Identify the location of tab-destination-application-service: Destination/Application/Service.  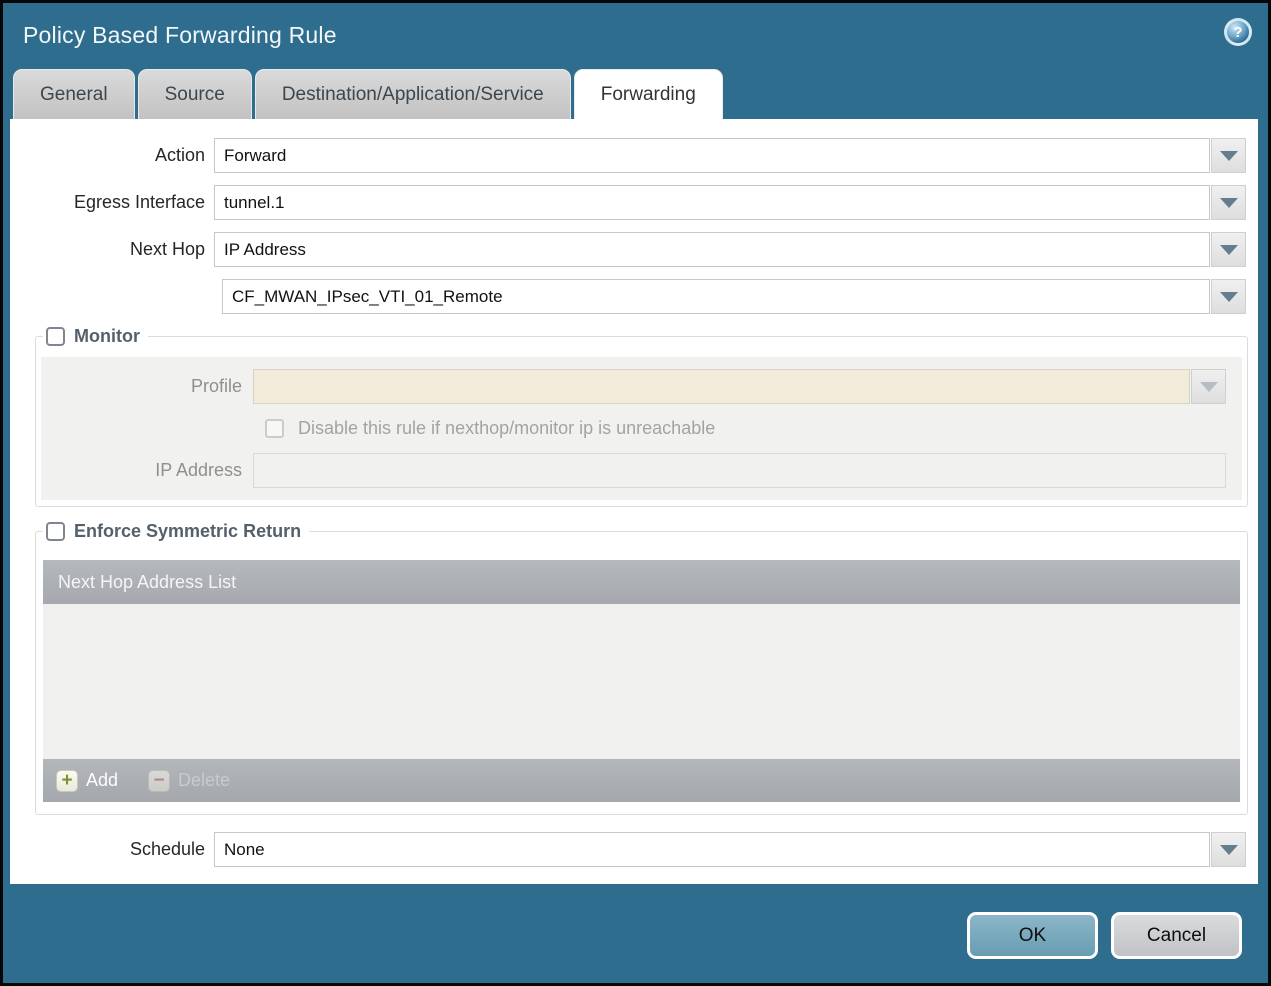
(412, 94).